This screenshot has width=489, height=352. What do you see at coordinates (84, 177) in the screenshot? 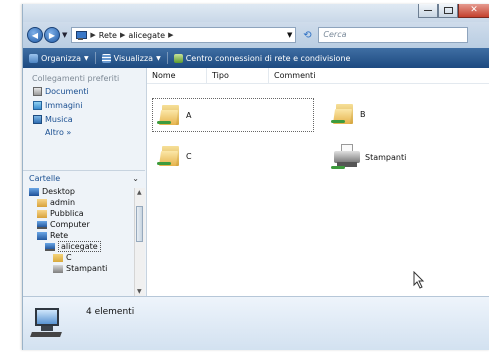
I see `folders-header: Cartelle ⌄` at bounding box center [84, 177].